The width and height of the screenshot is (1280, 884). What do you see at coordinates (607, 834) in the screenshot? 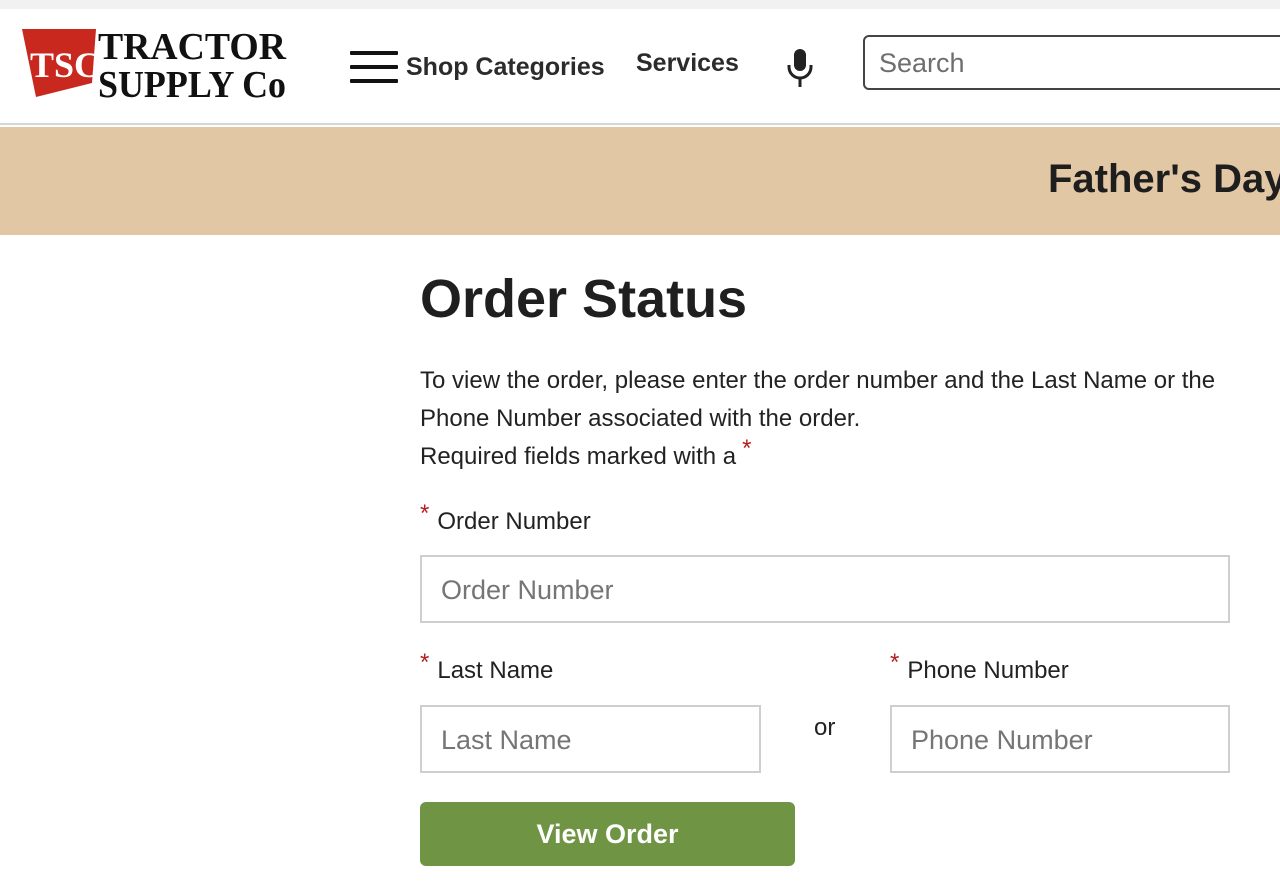
I see `view-order-button: View Order` at bounding box center [607, 834].